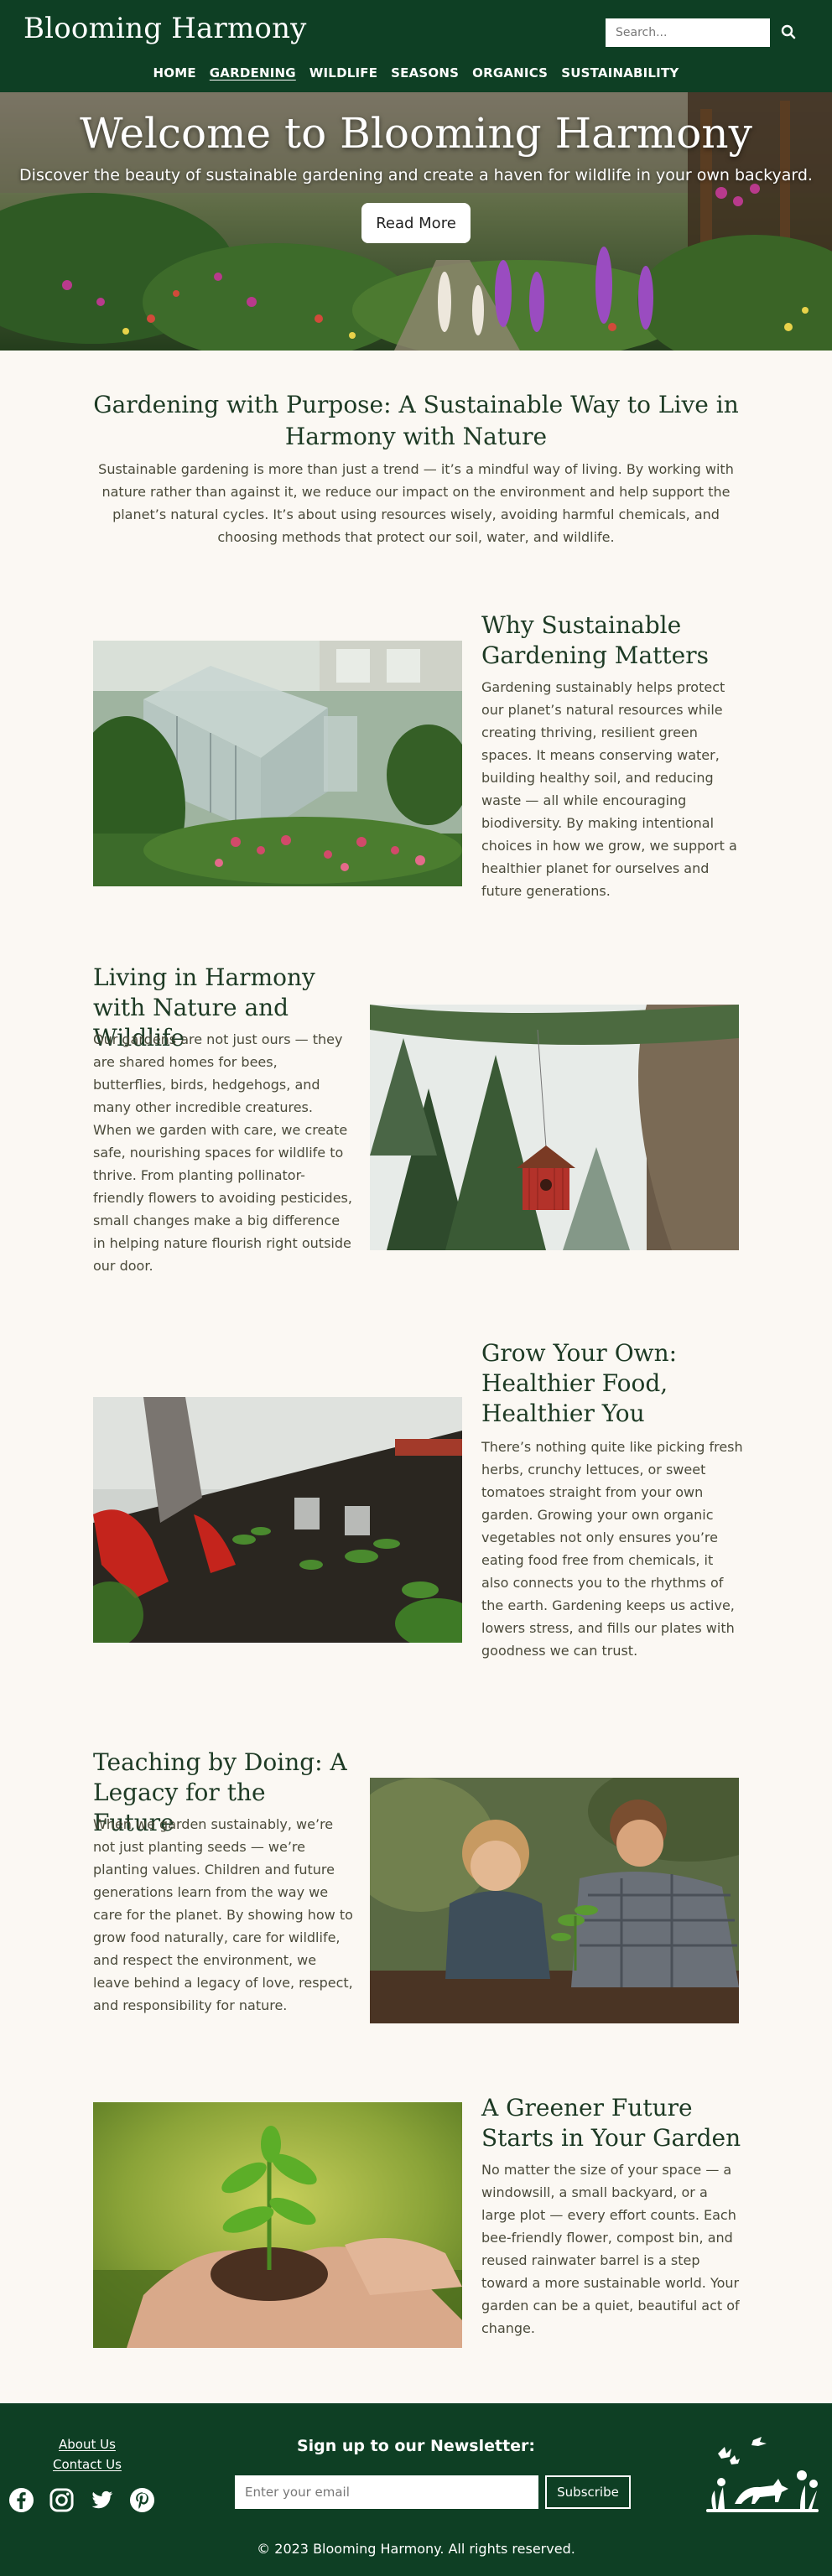 The height and width of the screenshot is (2576, 832). Describe the element at coordinates (87, 2464) in the screenshot. I see `contact-us-link: Contact Us` at that location.